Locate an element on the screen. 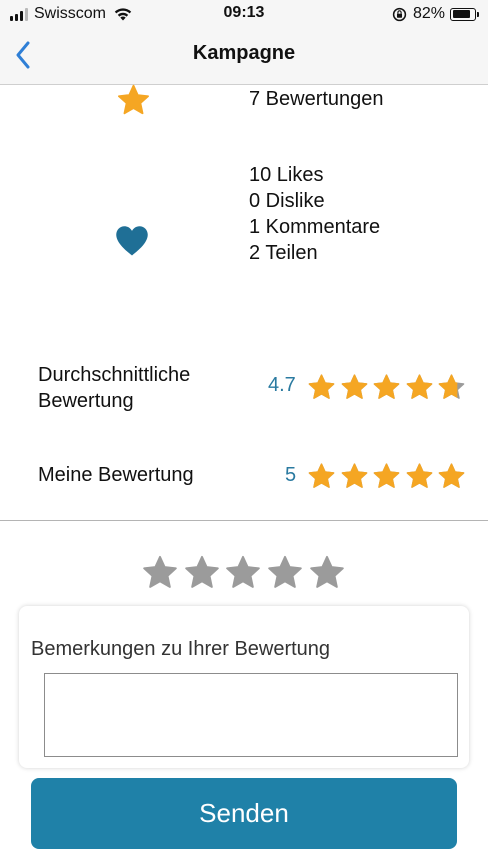 This screenshot has height=865, width=488. average-rating-value: 4.7 is located at coordinates (282, 385).